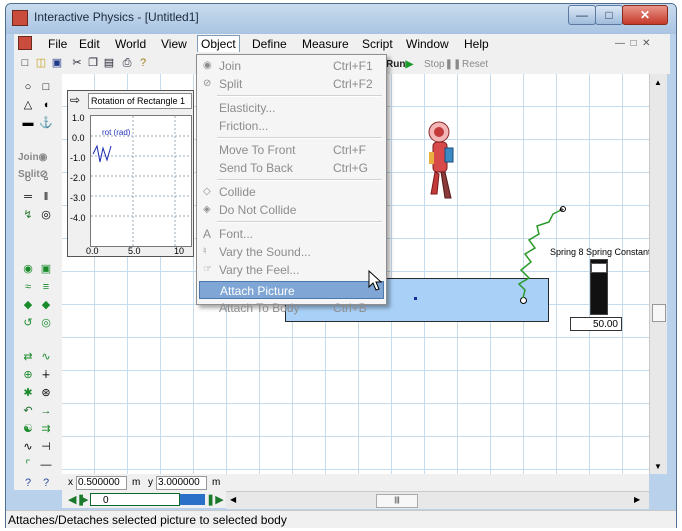  What do you see at coordinates (377, 44) in the screenshot?
I see `menu-script: Script` at bounding box center [377, 44].